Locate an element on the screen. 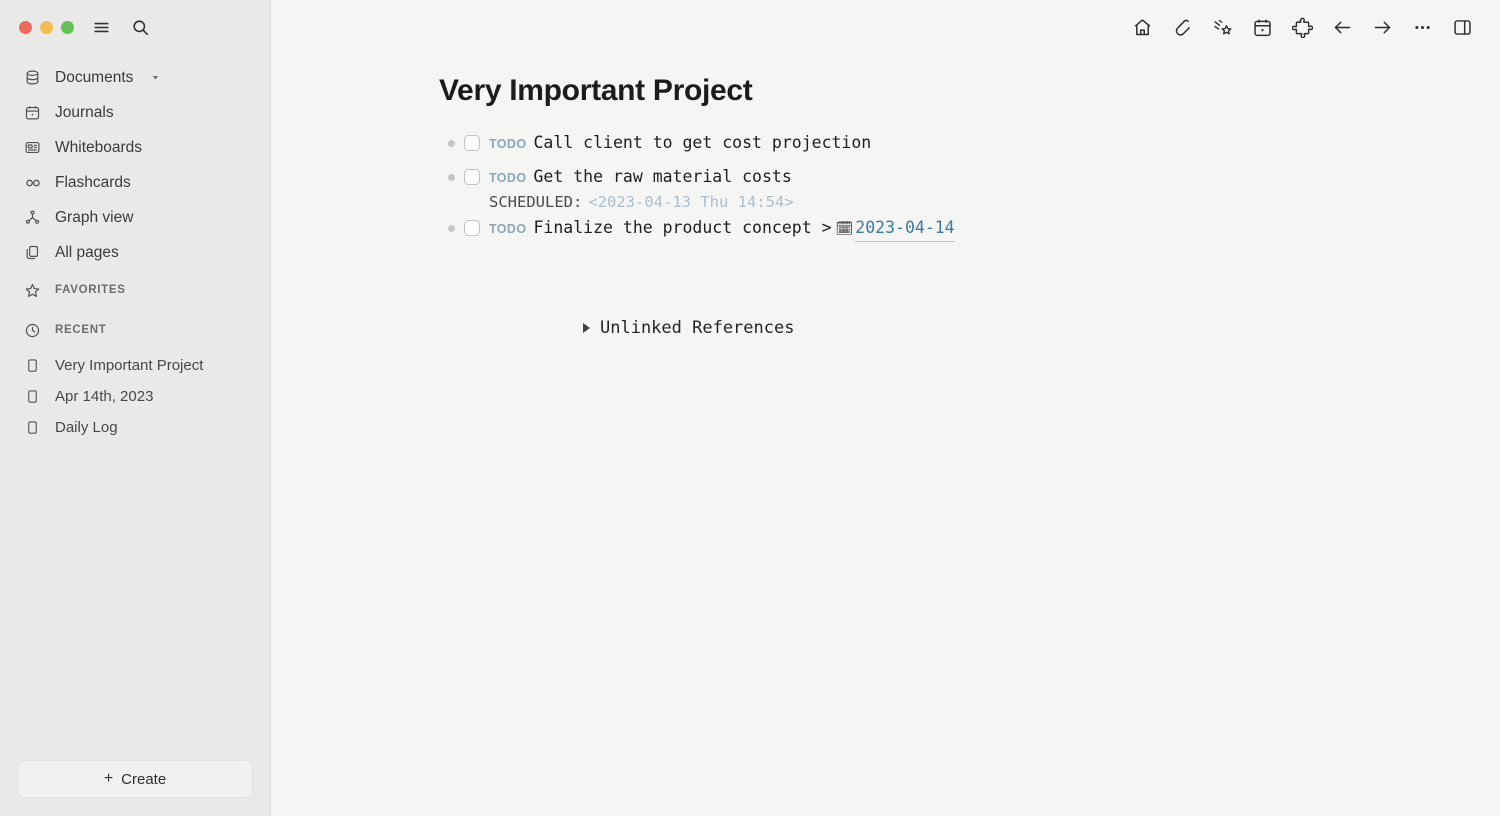 This screenshot has height=816, width=1500. block-text: Call client to get cost projection is located at coordinates (702, 143).